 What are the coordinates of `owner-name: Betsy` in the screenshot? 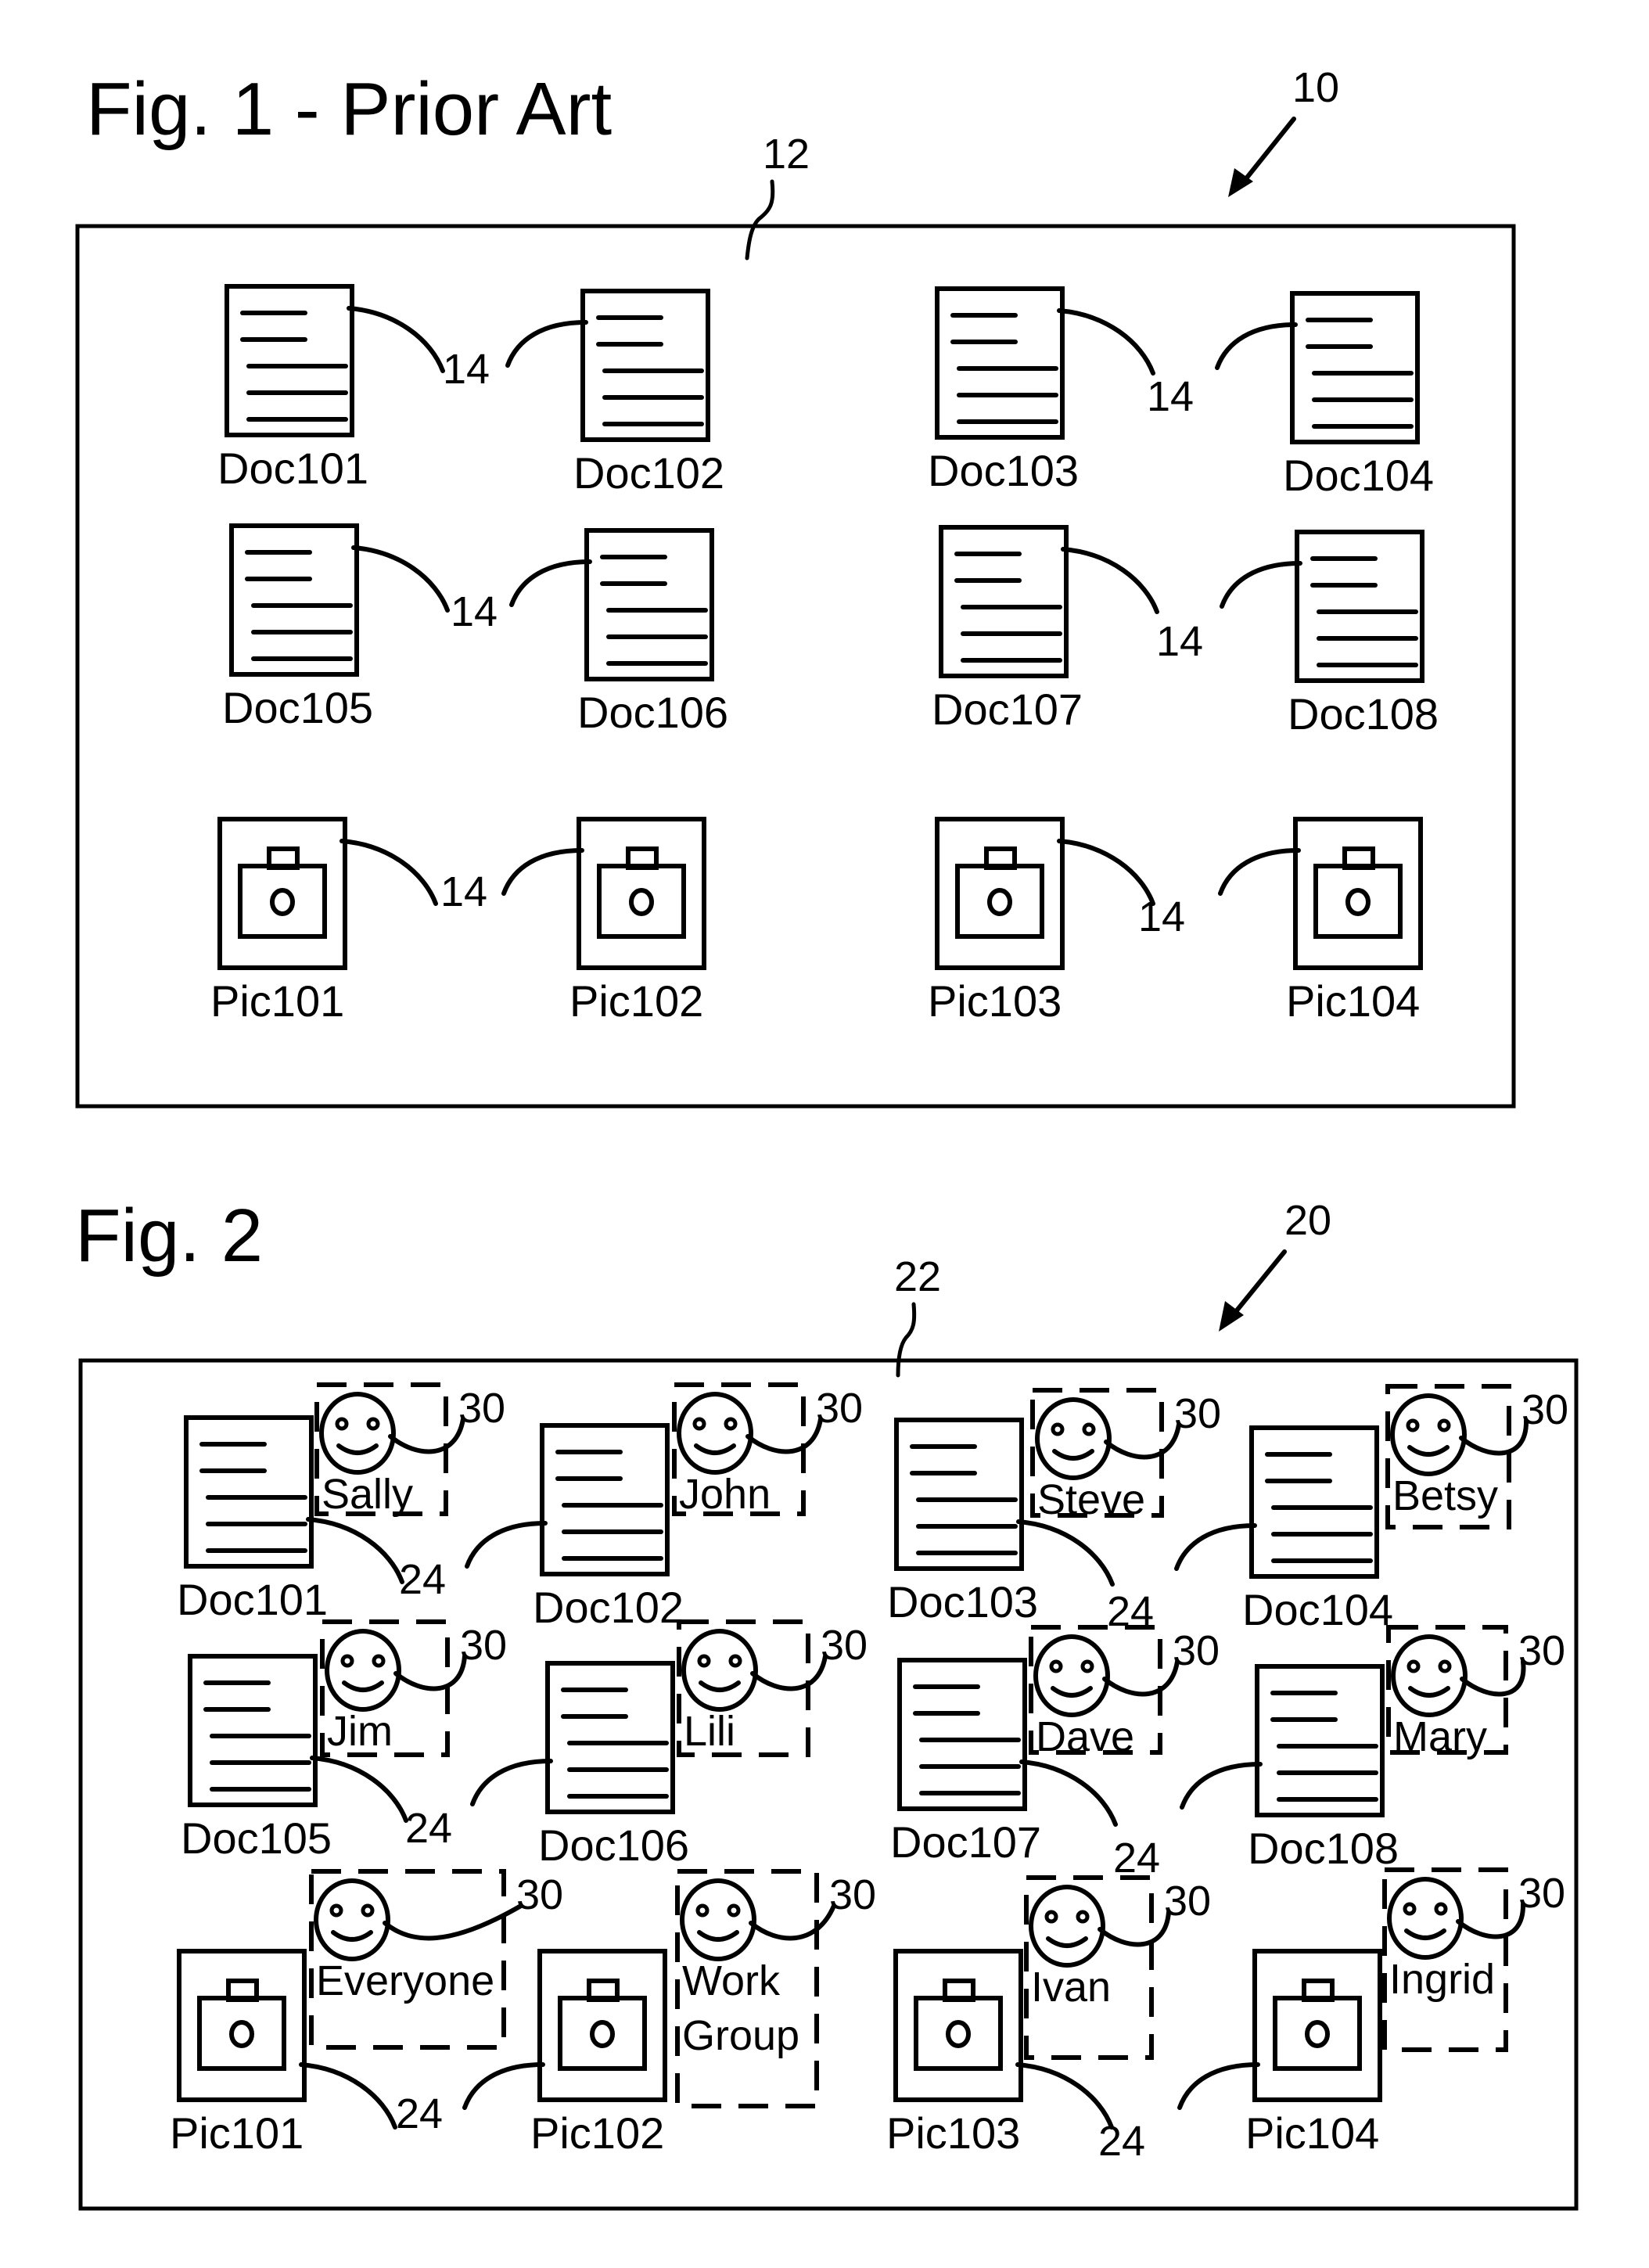 It's located at (1445, 1495).